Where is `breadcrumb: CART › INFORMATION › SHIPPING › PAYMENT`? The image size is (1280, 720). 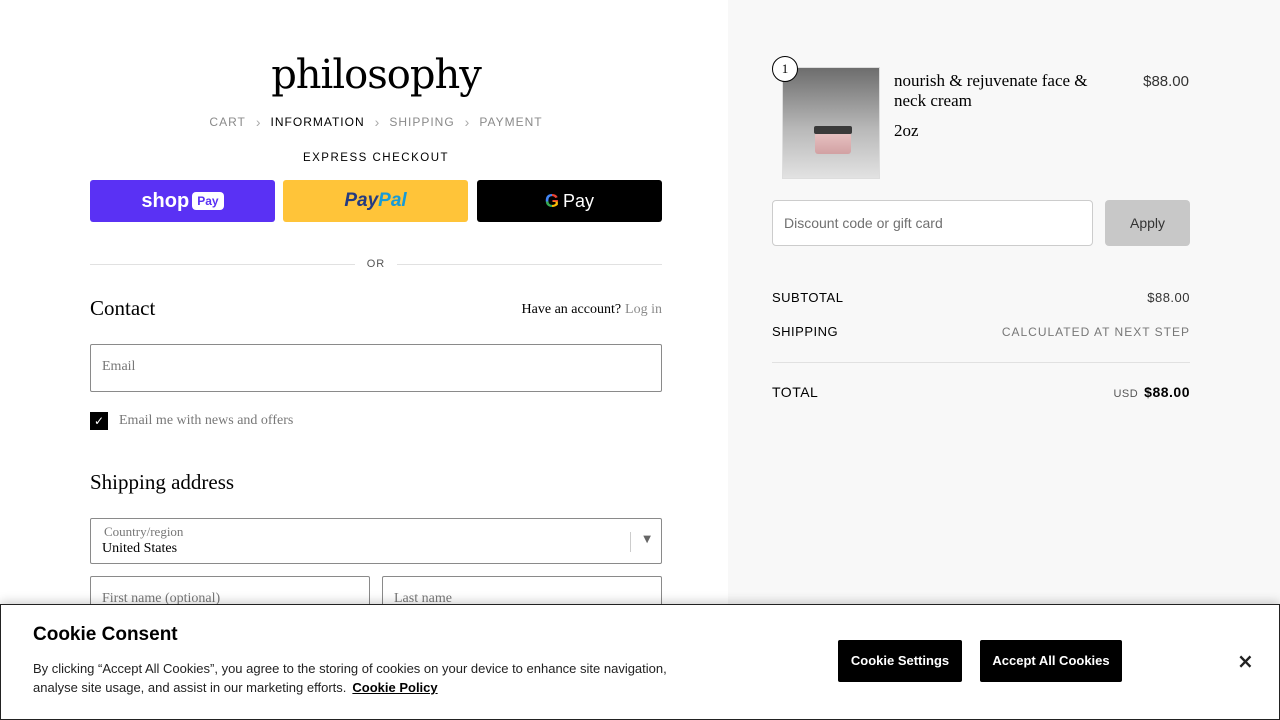 breadcrumb: CART › INFORMATION › SHIPPING › PAYMENT is located at coordinates (376, 122).